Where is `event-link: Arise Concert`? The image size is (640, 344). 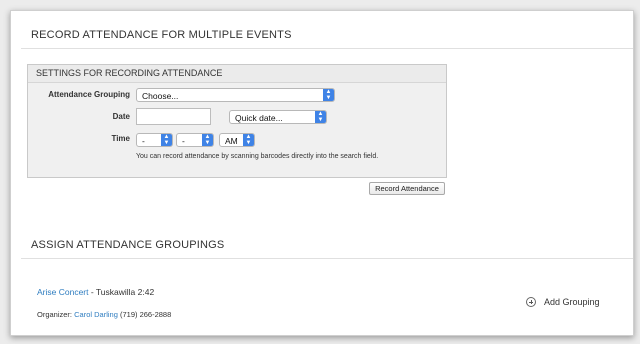
event-link: Arise Concert is located at coordinates (63, 292).